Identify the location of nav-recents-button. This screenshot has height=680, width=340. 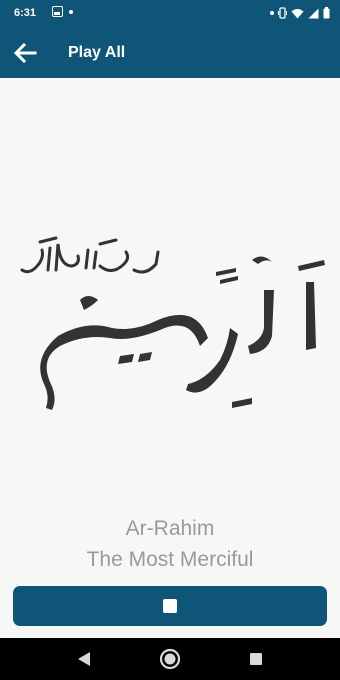
(256, 659).